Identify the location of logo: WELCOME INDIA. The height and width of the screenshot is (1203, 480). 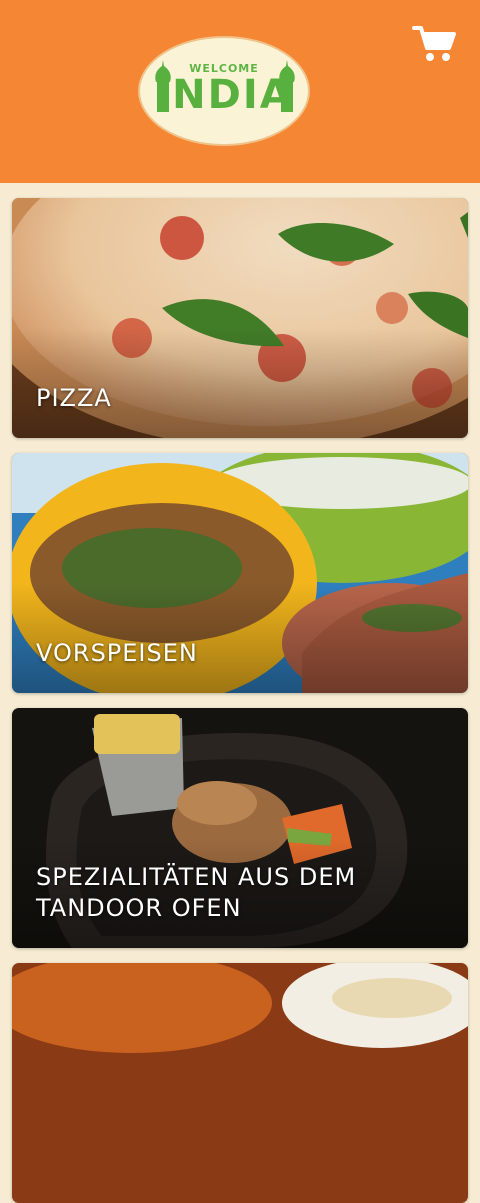
(224, 91).